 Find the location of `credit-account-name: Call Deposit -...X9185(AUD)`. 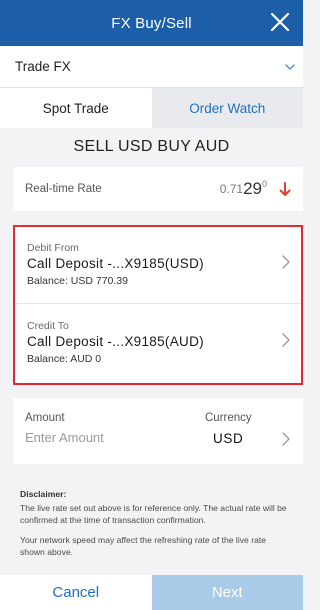

credit-account-name: Call Deposit -...X9185(AUD) is located at coordinates (115, 341).